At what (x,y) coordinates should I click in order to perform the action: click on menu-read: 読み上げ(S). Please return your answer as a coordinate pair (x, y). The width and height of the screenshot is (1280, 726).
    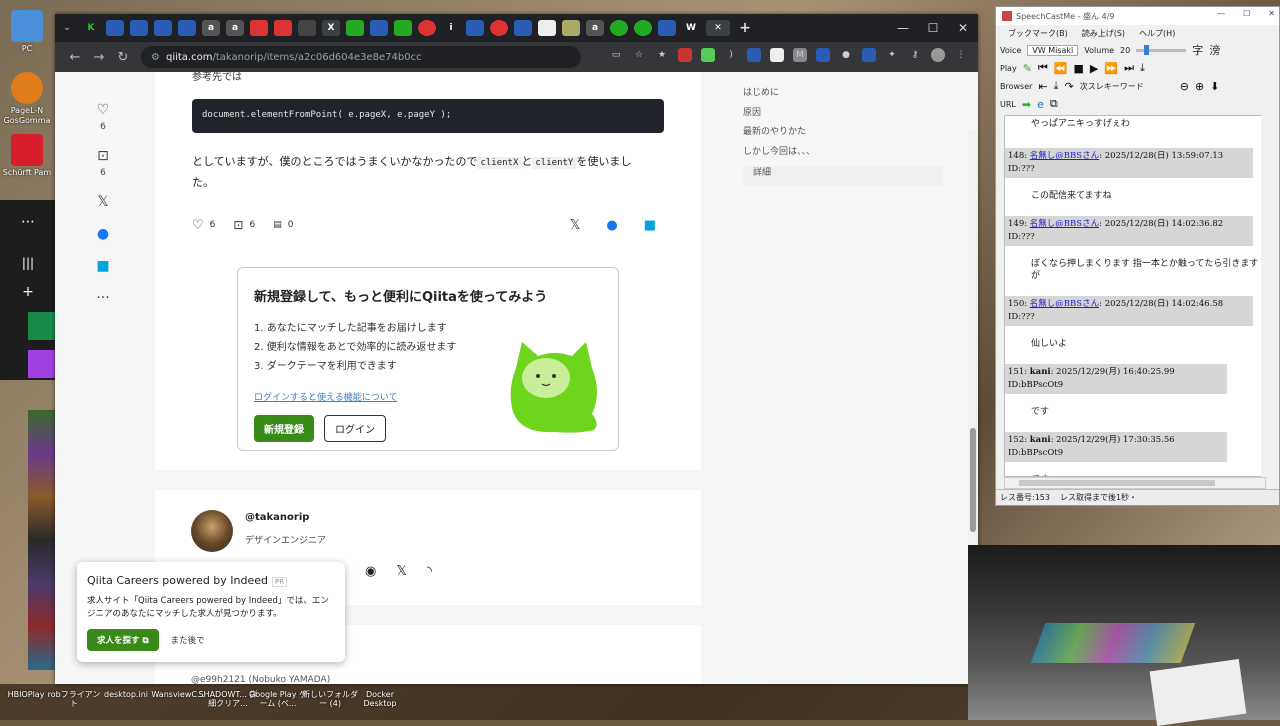
    Looking at the image, I should click on (1103, 33).